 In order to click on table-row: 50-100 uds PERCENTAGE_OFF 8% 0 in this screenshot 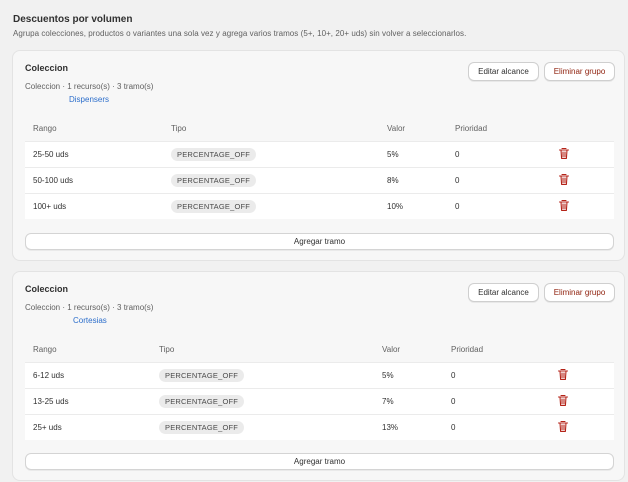, I will do `click(319, 180)`.